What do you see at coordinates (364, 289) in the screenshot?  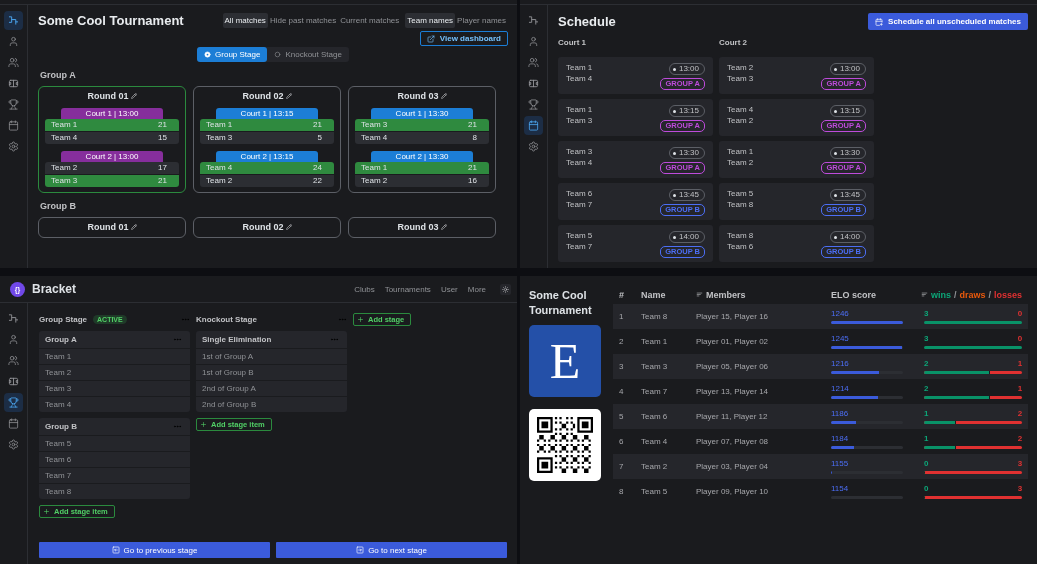 I see `nav-link: Clubs` at bounding box center [364, 289].